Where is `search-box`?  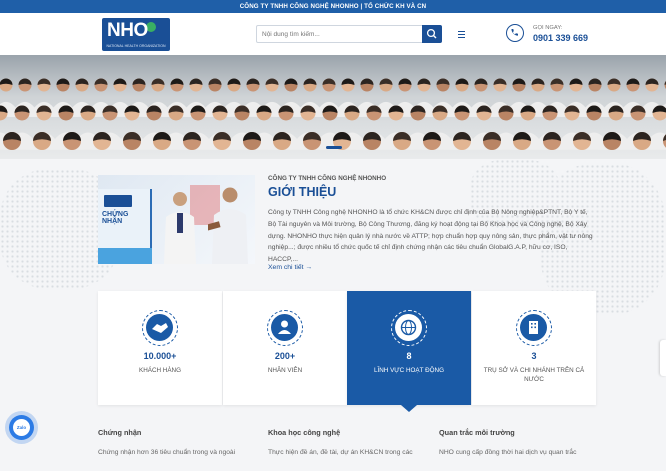
search-box is located at coordinates (349, 34).